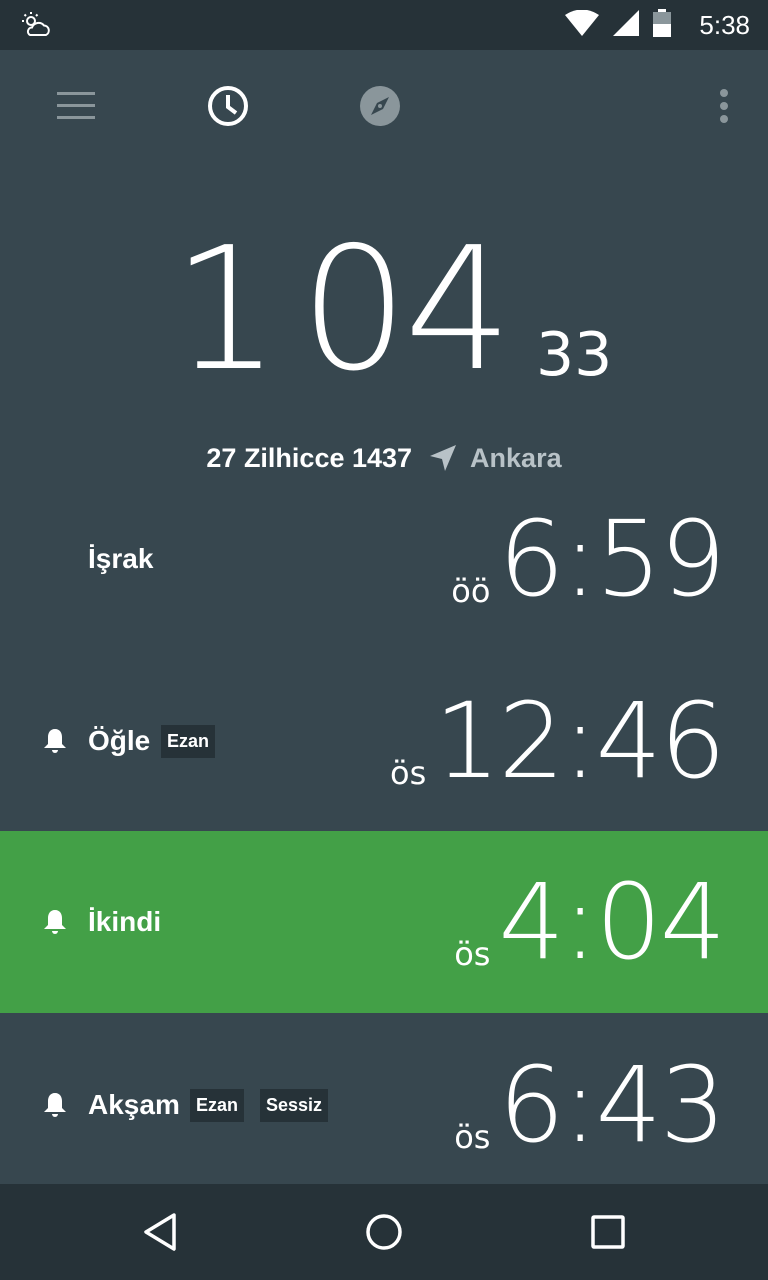 This screenshot has height=1280, width=768. What do you see at coordinates (612, 922) in the screenshot?
I see `prayer-clock: 4:04` at bounding box center [612, 922].